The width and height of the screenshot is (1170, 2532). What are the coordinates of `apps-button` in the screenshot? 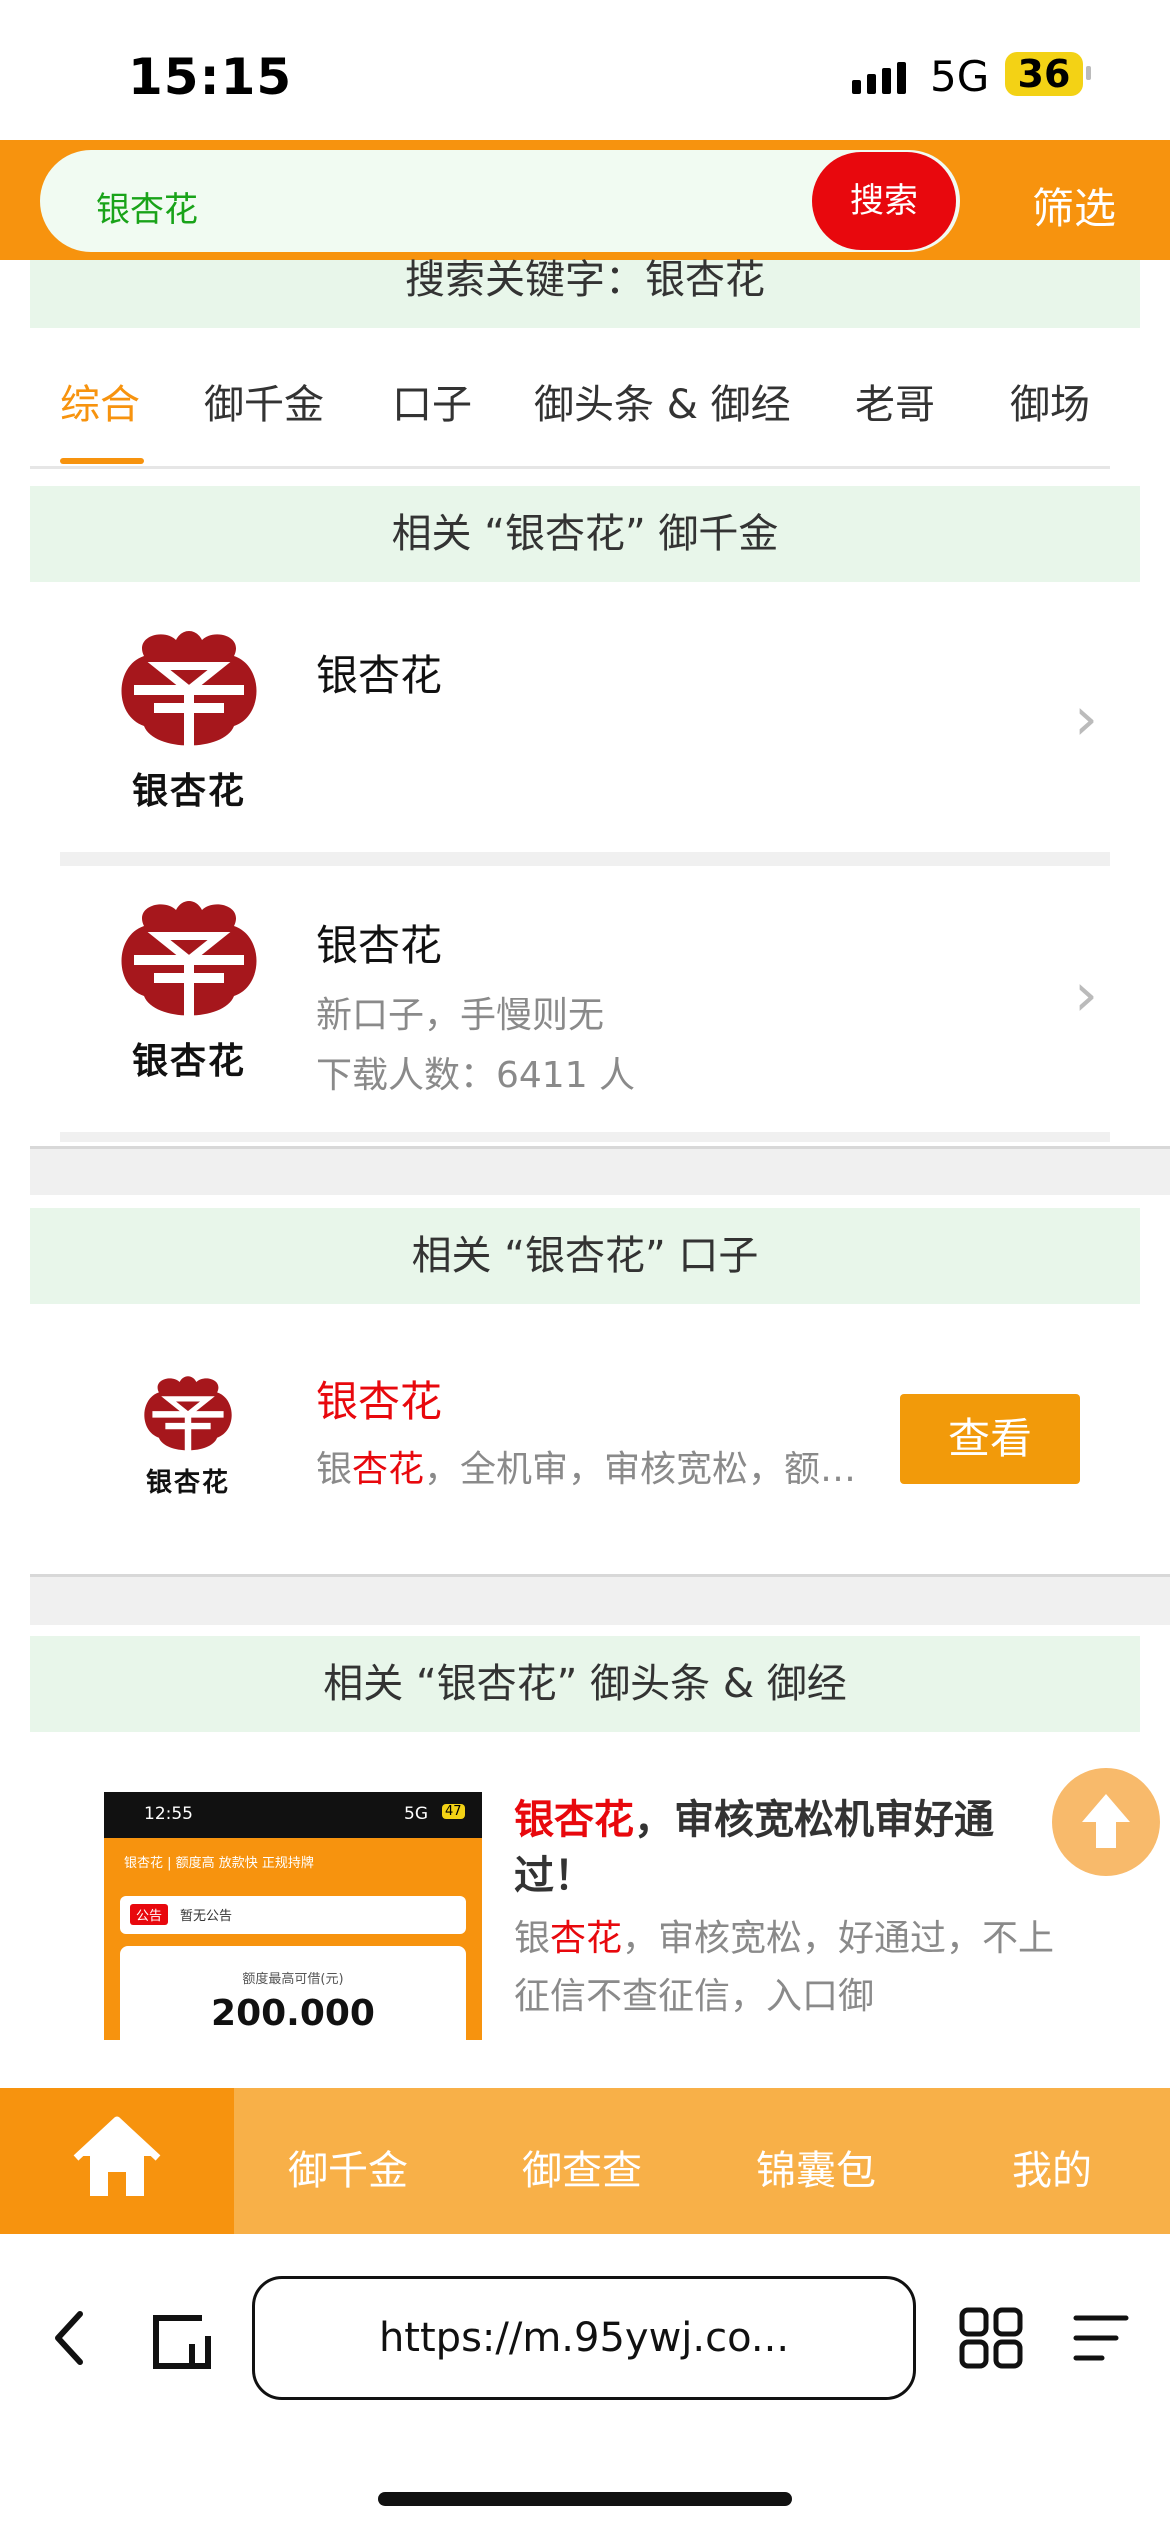 It's located at (991, 2340).